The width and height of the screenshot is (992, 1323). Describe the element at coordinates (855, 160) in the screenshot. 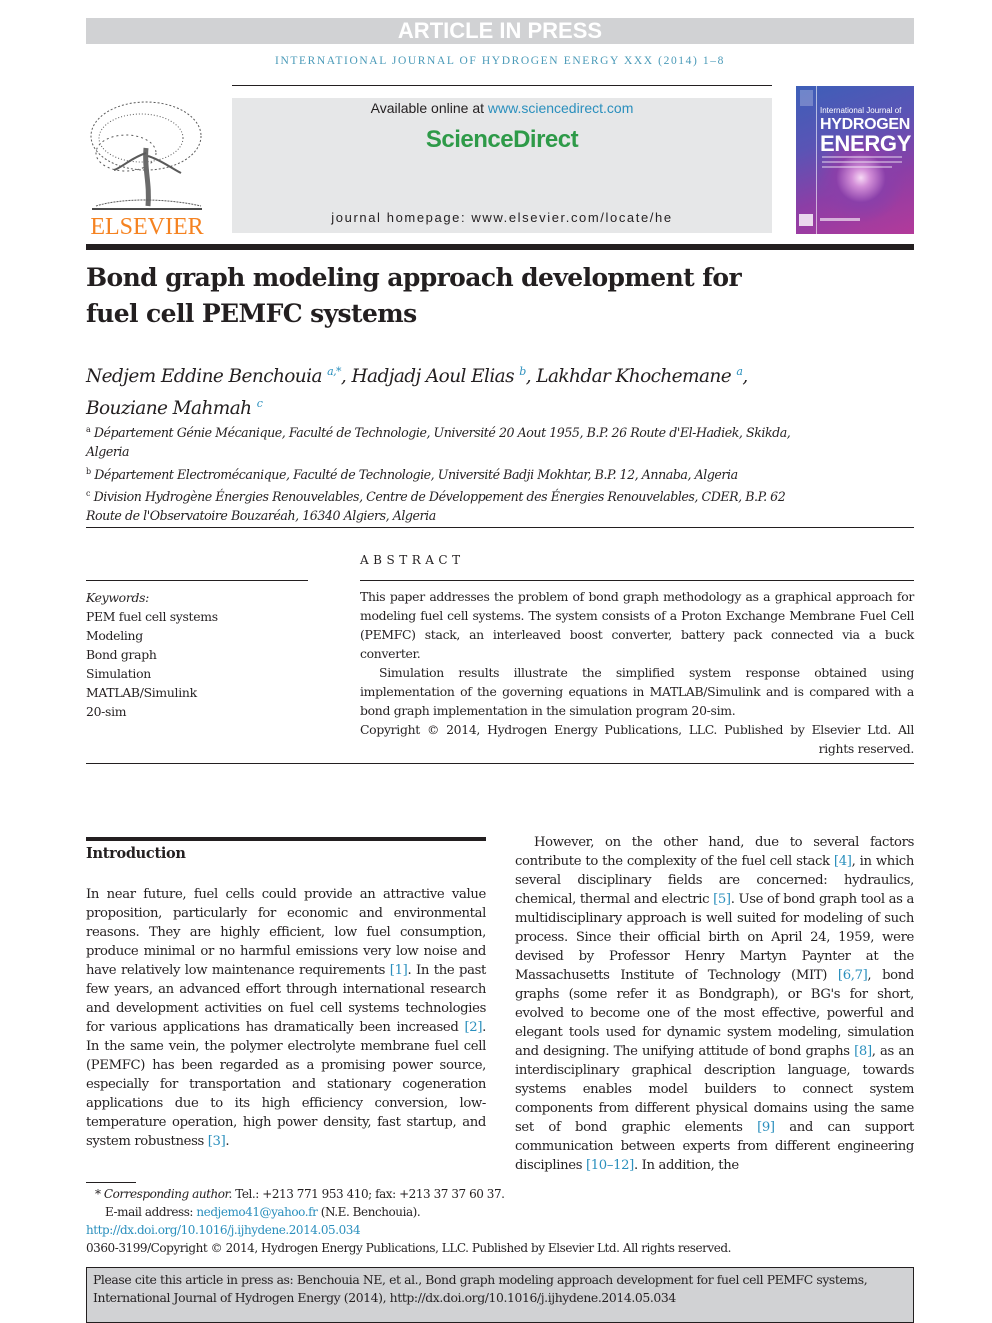

I see `journal-cover: International Journal of HYDROGEN ENERGY` at that location.